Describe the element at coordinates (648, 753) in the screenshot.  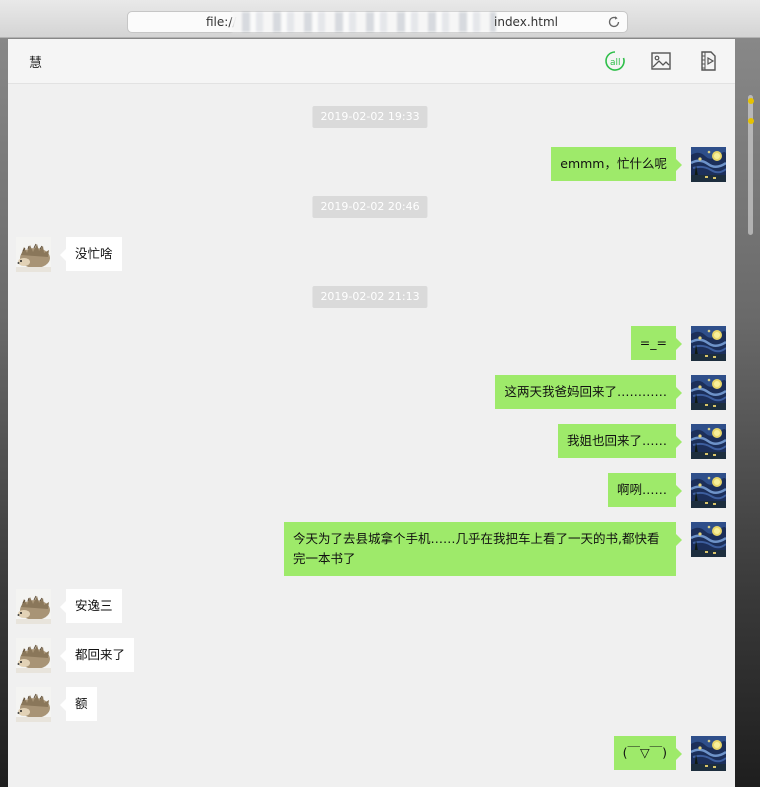
I see `message-bubble-outgoing: (￣▽￣)` at that location.